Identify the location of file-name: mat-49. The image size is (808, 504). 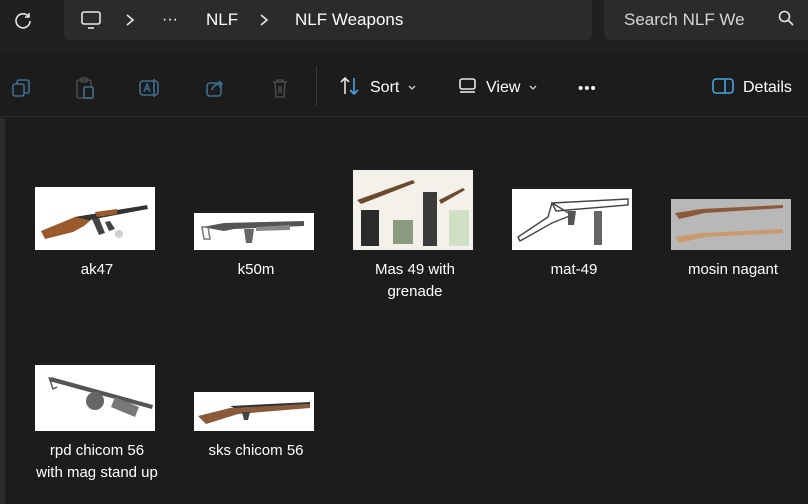
(574, 269).